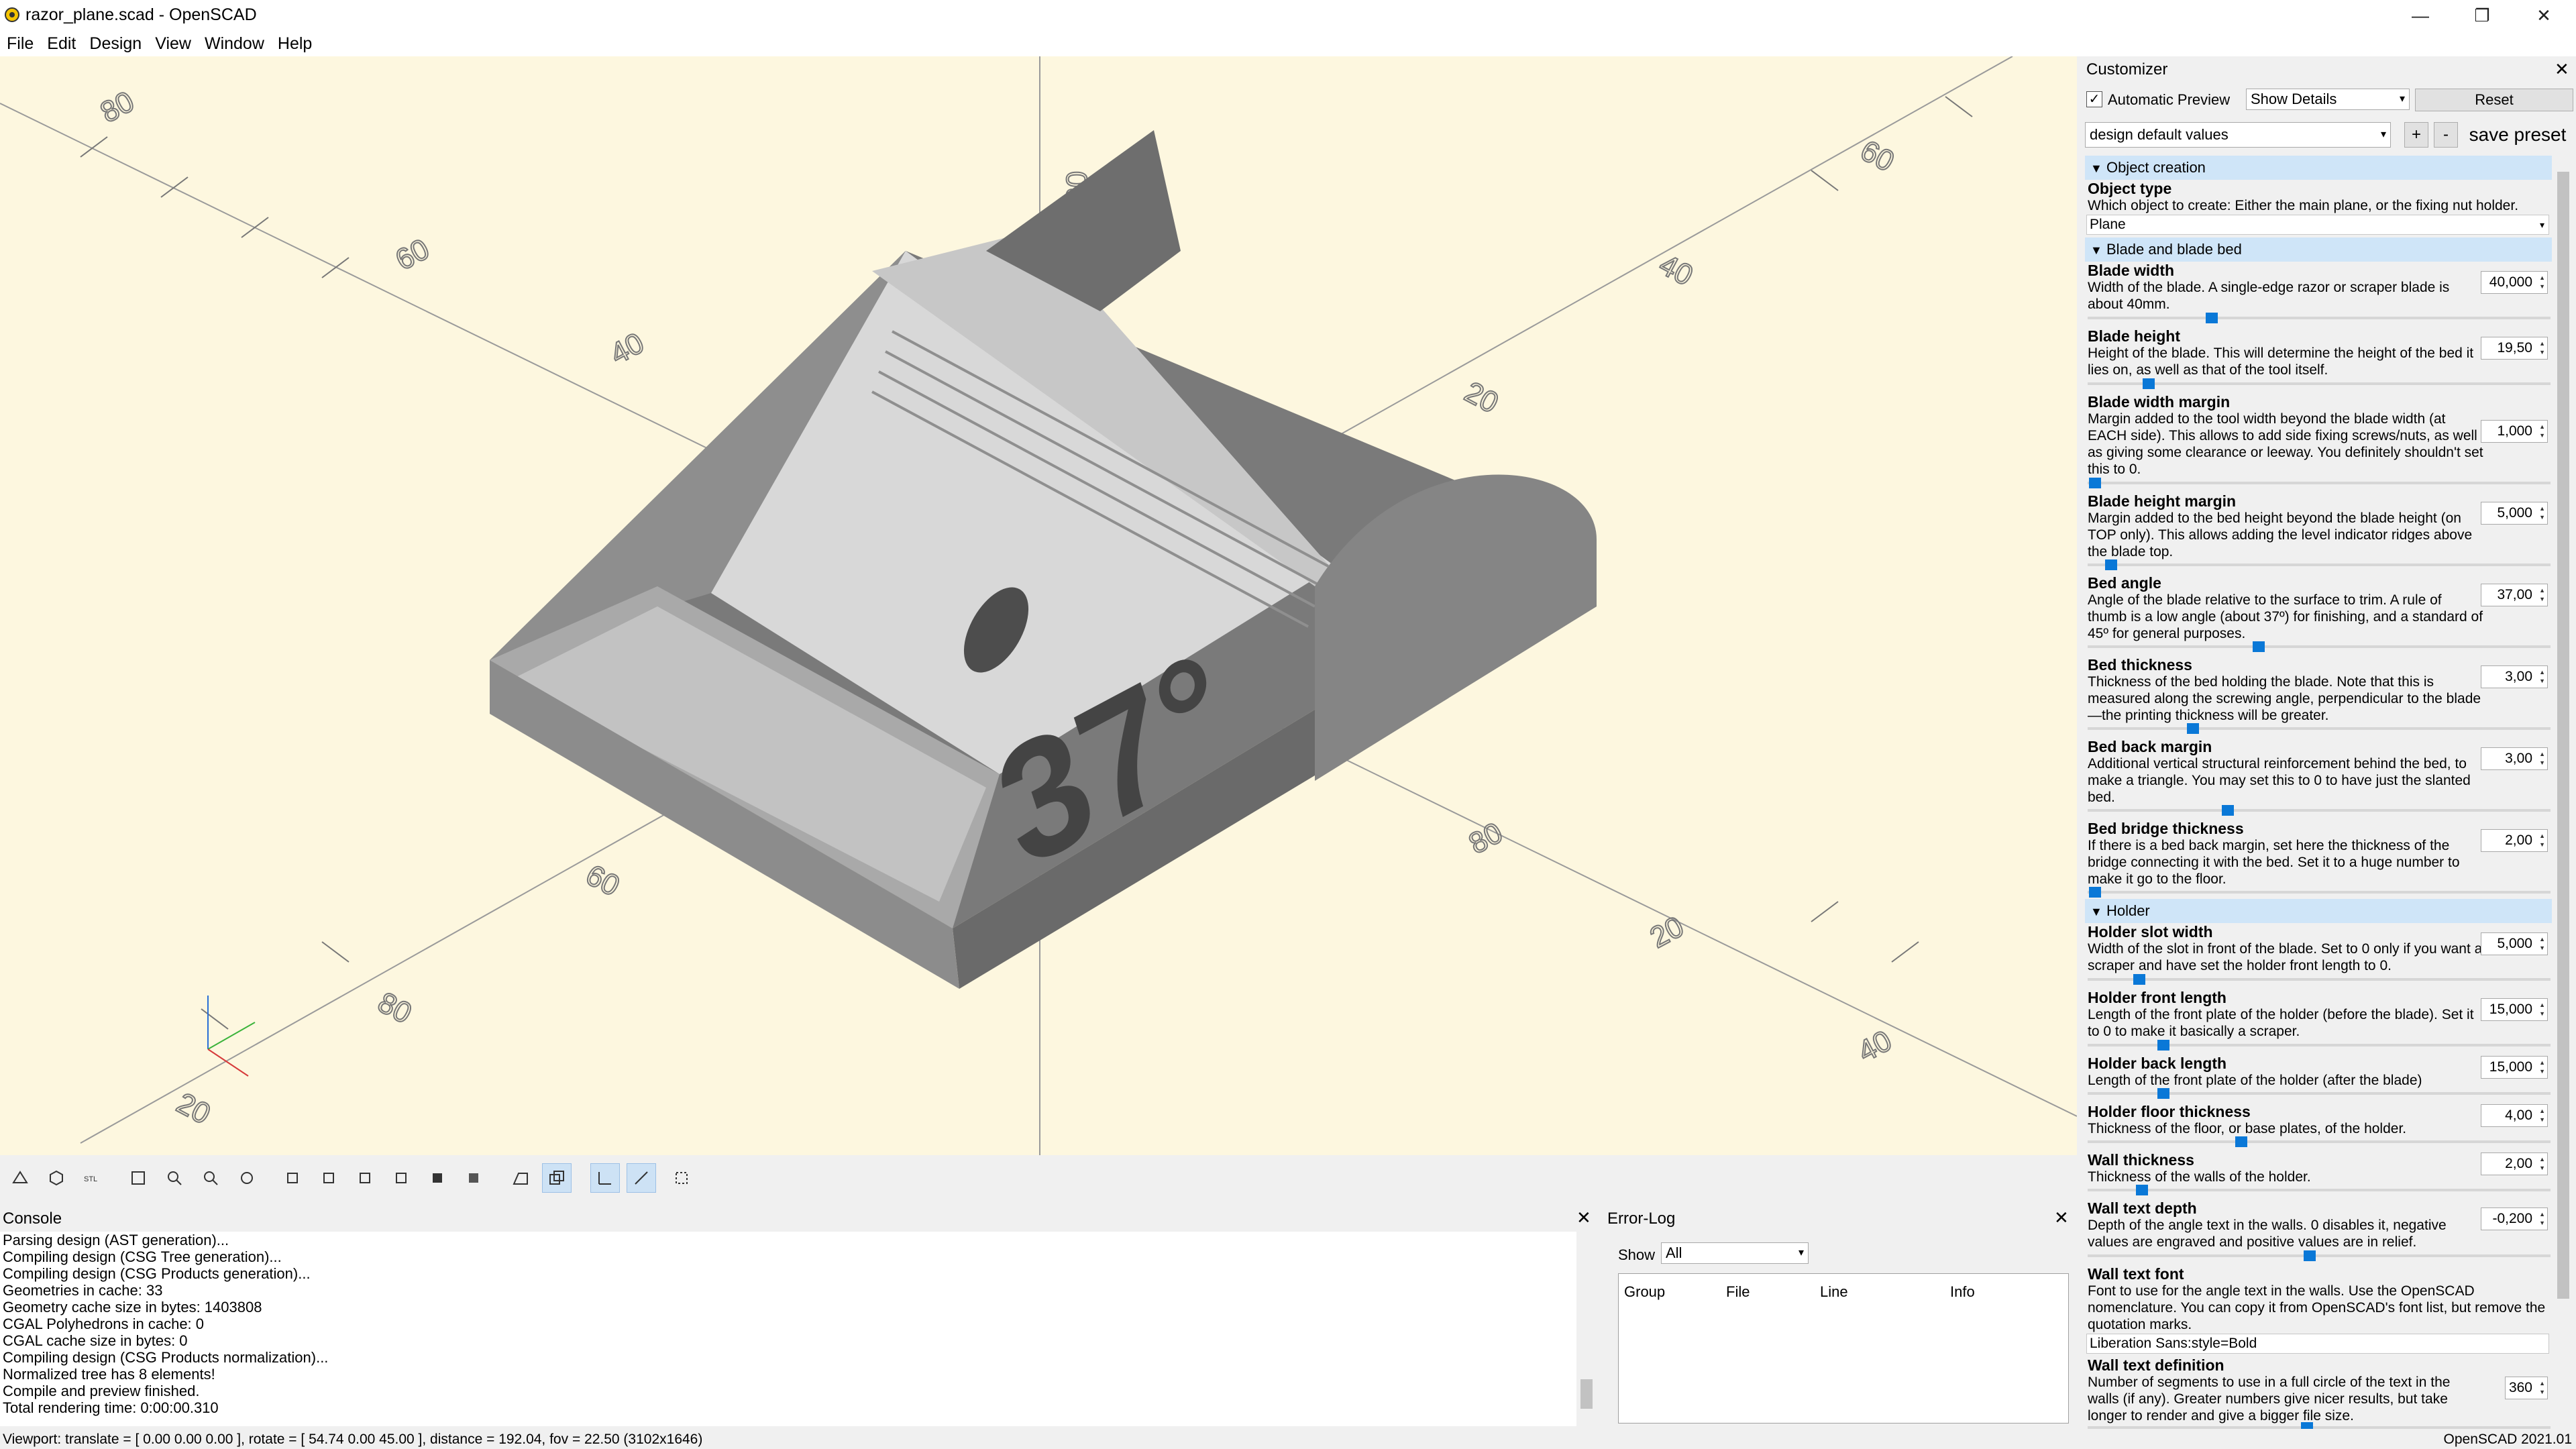  I want to click on reset-button: Reset, so click(2494, 100).